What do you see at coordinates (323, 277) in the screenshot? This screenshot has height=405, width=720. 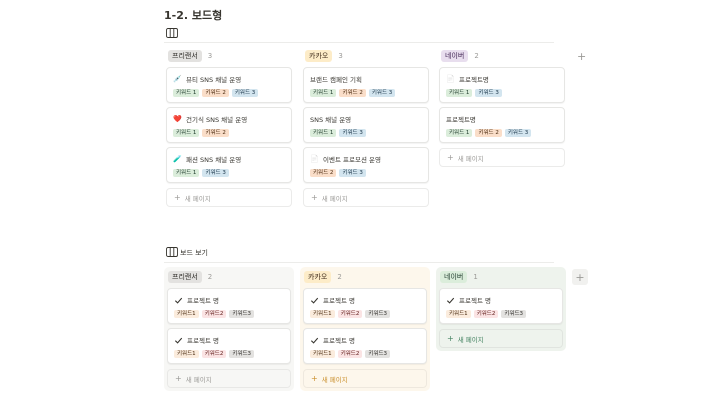 I see `board-column-header: 카카오 2` at bounding box center [323, 277].